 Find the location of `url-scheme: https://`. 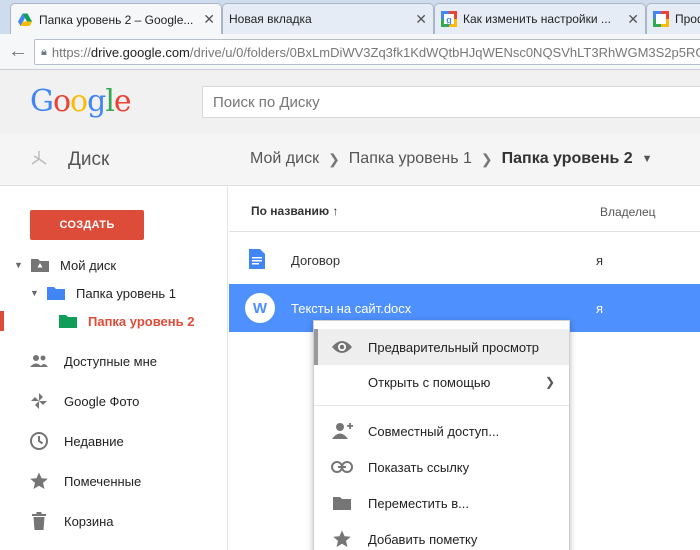

url-scheme: https:// is located at coordinates (71, 52).